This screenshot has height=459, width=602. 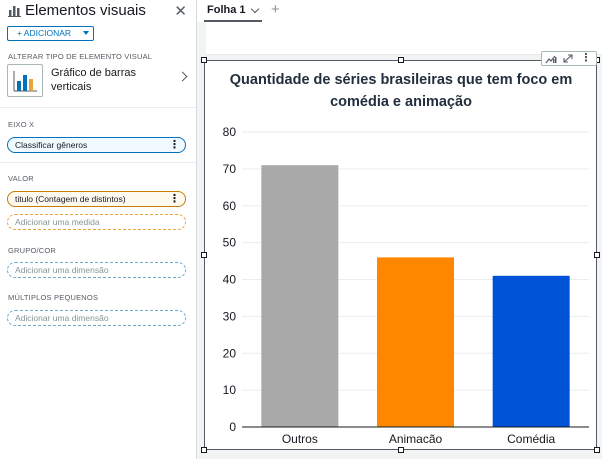 What do you see at coordinates (80, 56) in the screenshot?
I see `change-type-label: ALTERAR TIPO DE ELEMENTO VISUAL` at bounding box center [80, 56].